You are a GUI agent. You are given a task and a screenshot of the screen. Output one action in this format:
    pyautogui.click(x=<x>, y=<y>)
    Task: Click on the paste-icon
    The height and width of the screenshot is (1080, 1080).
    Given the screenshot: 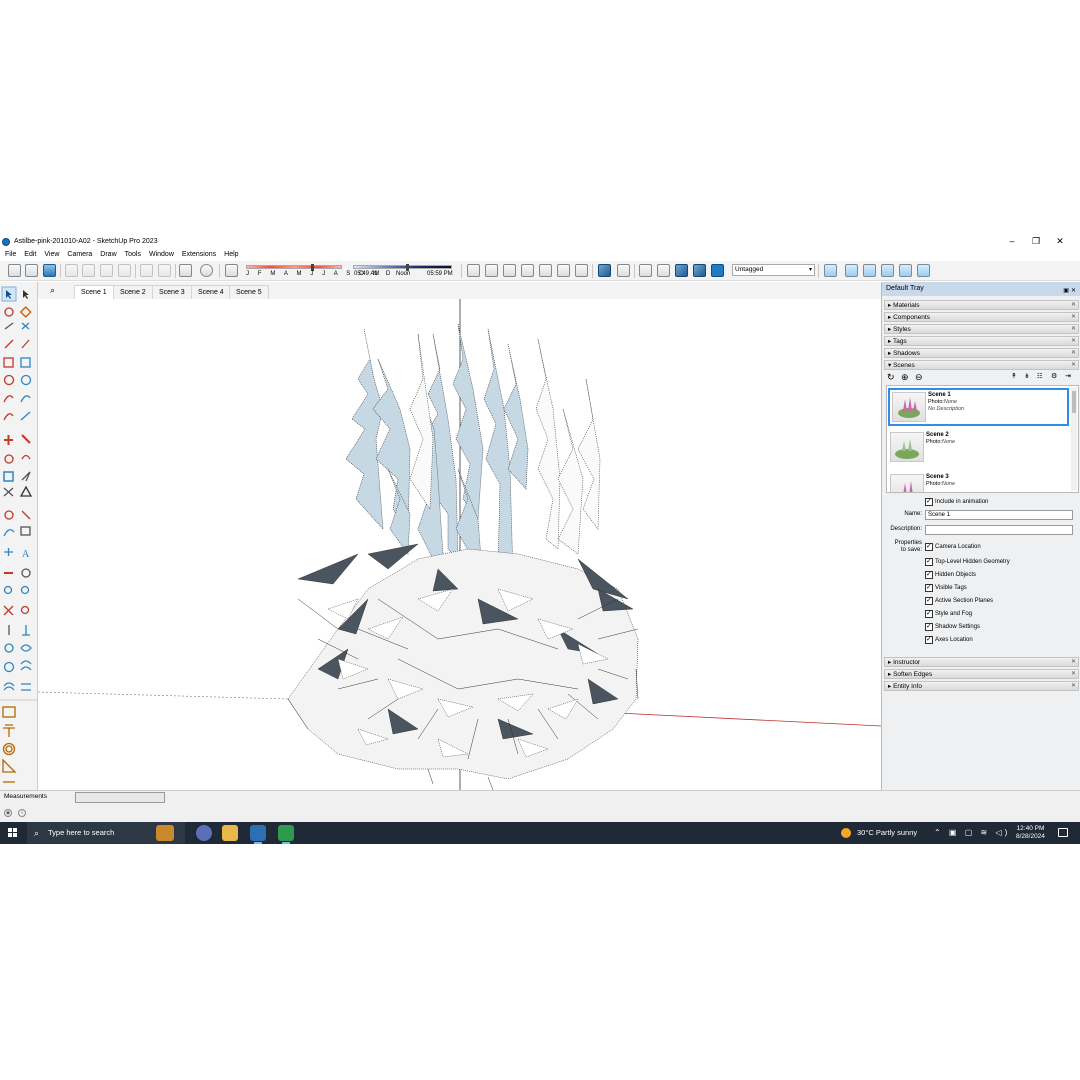 What is the action you would take?
    pyautogui.click(x=106, y=270)
    